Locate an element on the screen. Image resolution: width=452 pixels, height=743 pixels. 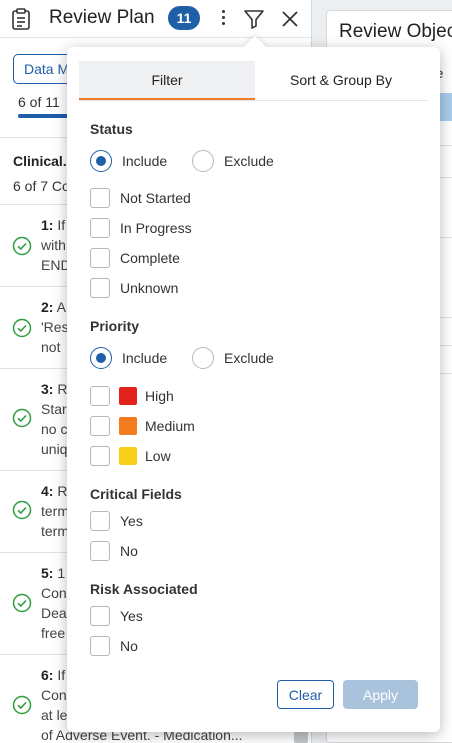
priority-high-swatch is located at coordinates (128, 396).